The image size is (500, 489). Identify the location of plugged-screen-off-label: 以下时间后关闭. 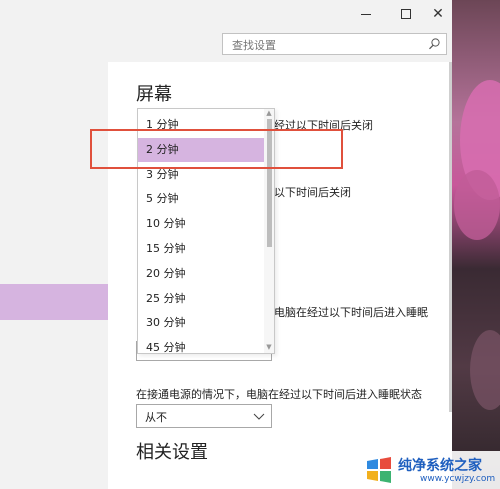
(312, 192).